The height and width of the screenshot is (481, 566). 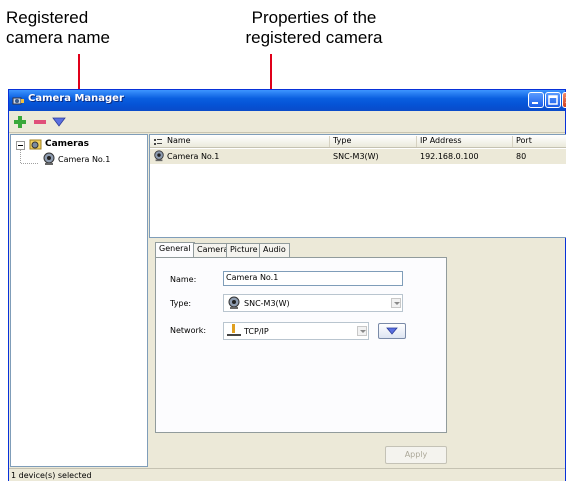 I want to click on add-icon, so click(x=20, y=122).